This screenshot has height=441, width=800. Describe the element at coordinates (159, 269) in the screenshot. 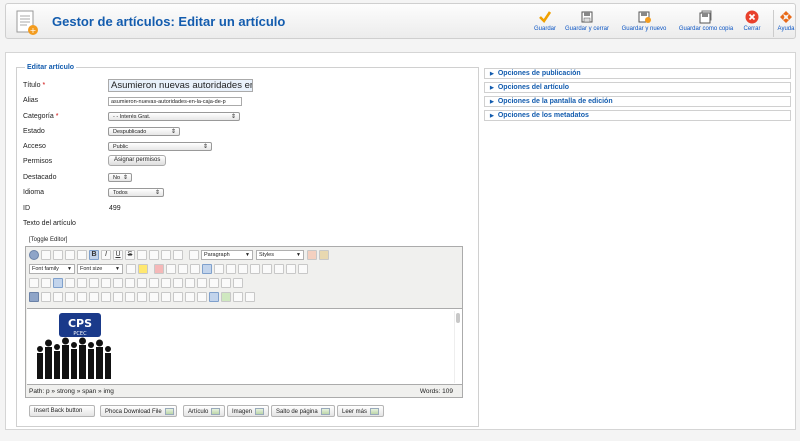

I see `cut-icon` at that location.